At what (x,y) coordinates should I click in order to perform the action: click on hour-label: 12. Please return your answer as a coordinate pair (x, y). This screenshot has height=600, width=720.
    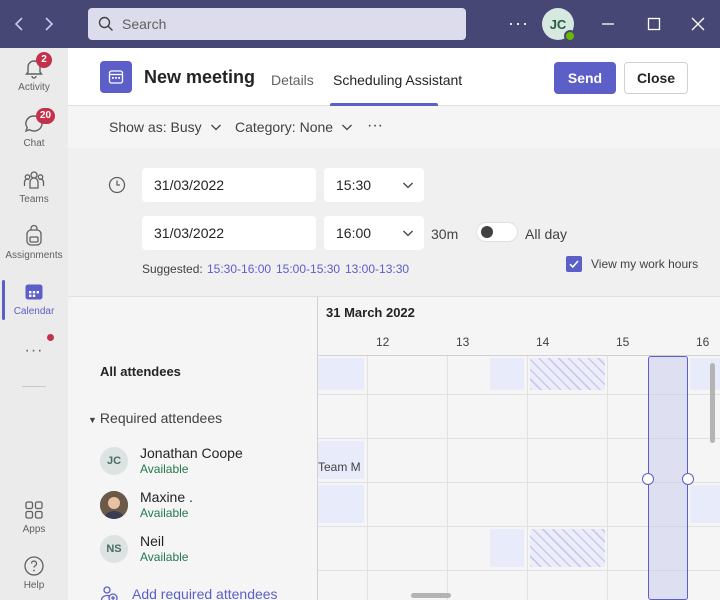
    Looking at the image, I should click on (383, 342).